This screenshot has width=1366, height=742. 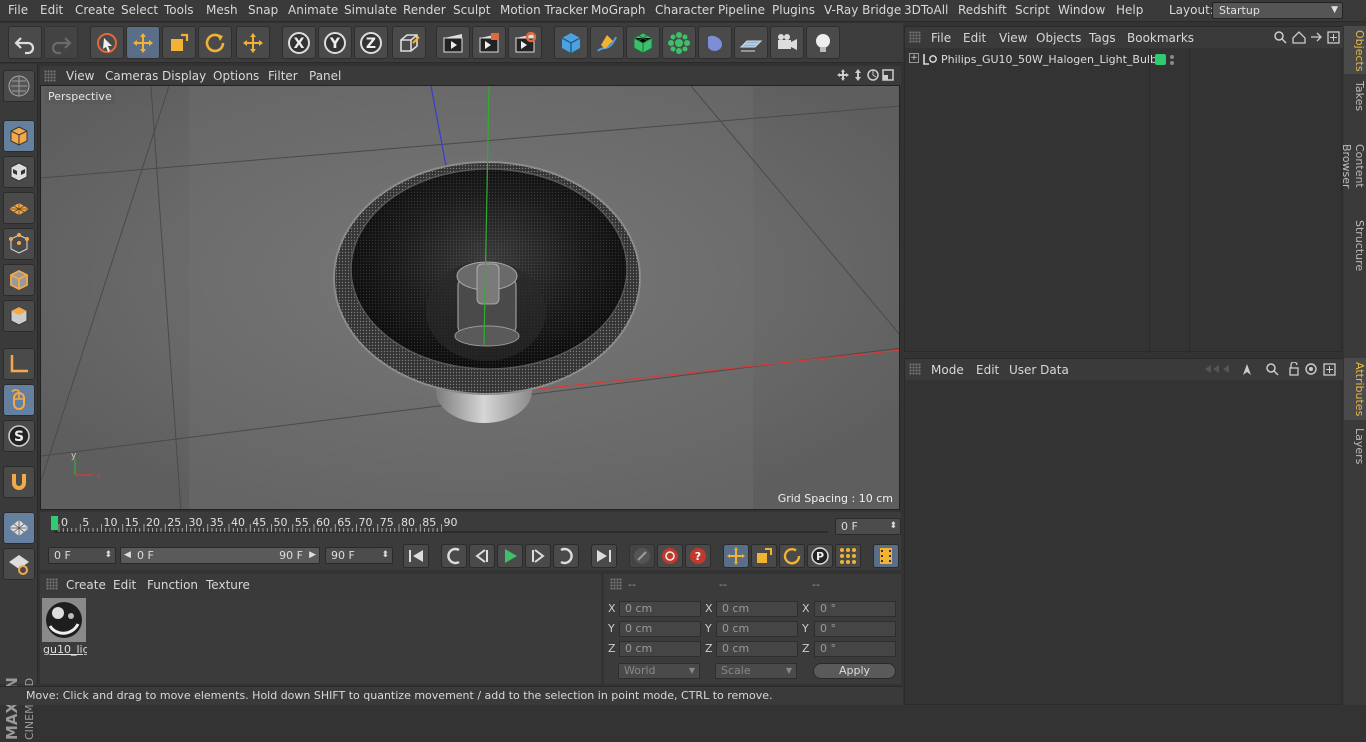 I want to click on world-coordinates-button, so click(x=409, y=42).